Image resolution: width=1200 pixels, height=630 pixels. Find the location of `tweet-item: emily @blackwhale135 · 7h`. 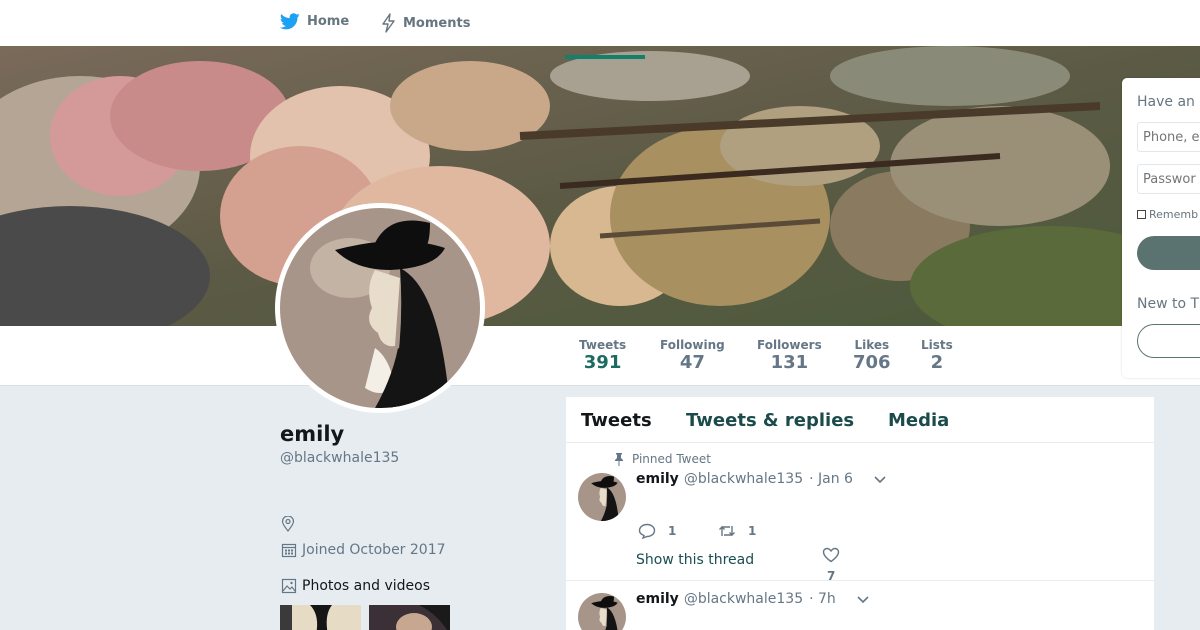

tweet-item: emily @blackwhale135 · 7h is located at coordinates (860, 605).